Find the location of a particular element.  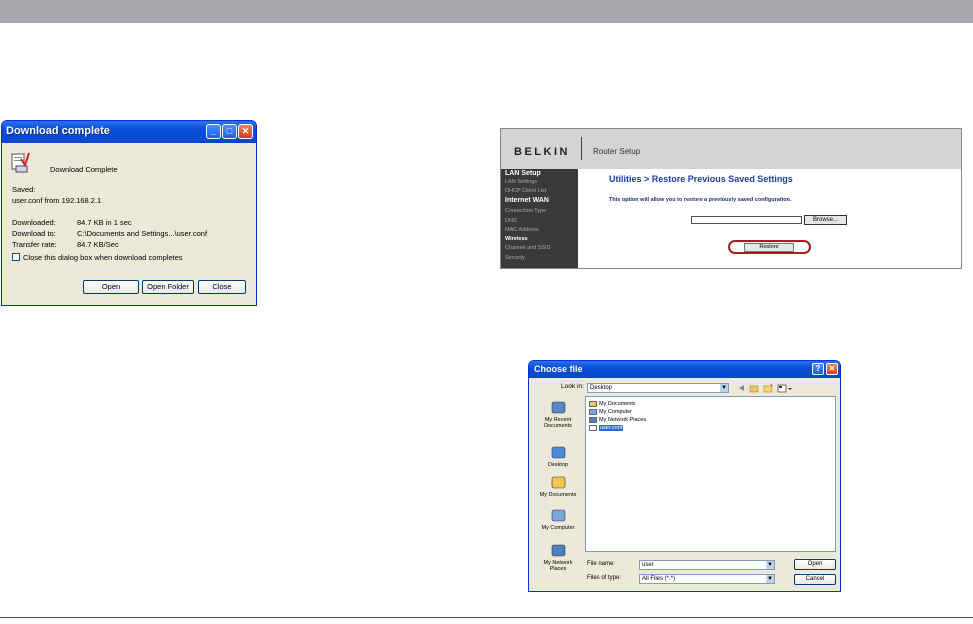

place-my-recent-documents: My Recent Documents is located at coordinates (558, 414).